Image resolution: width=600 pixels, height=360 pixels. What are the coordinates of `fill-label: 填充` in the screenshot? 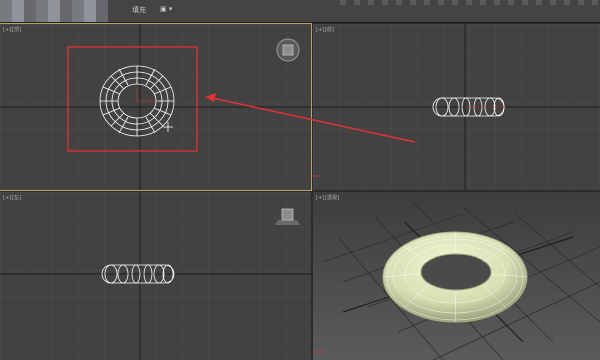 It's located at (139, 10).